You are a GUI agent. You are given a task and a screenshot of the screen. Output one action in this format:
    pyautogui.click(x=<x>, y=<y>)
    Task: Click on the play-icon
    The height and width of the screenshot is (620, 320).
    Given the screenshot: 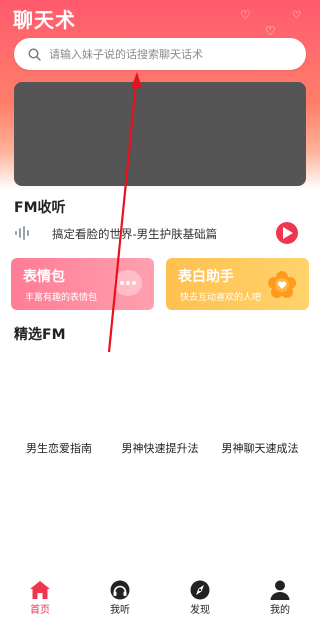 What is the action you would take?
    pyautogui.click(x=288, y=233)
    